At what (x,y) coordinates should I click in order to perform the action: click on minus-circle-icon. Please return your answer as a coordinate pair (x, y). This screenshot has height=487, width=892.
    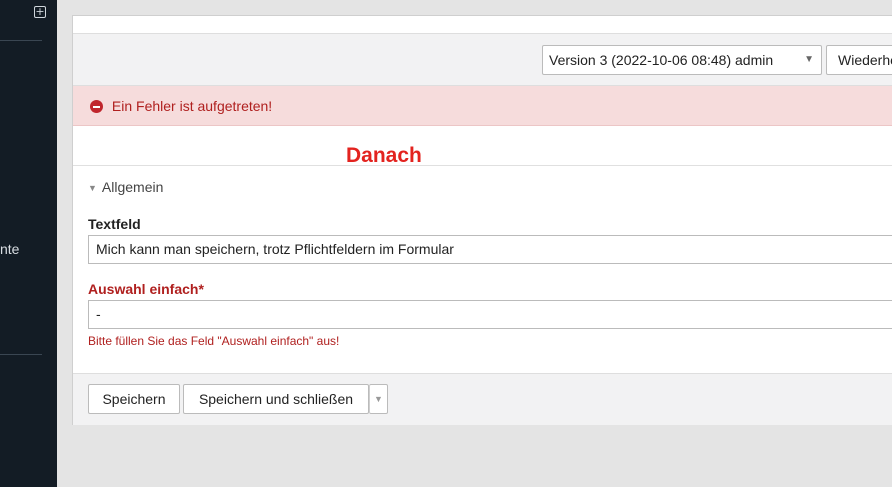
    Looking at the image, I should click on (96, 106).